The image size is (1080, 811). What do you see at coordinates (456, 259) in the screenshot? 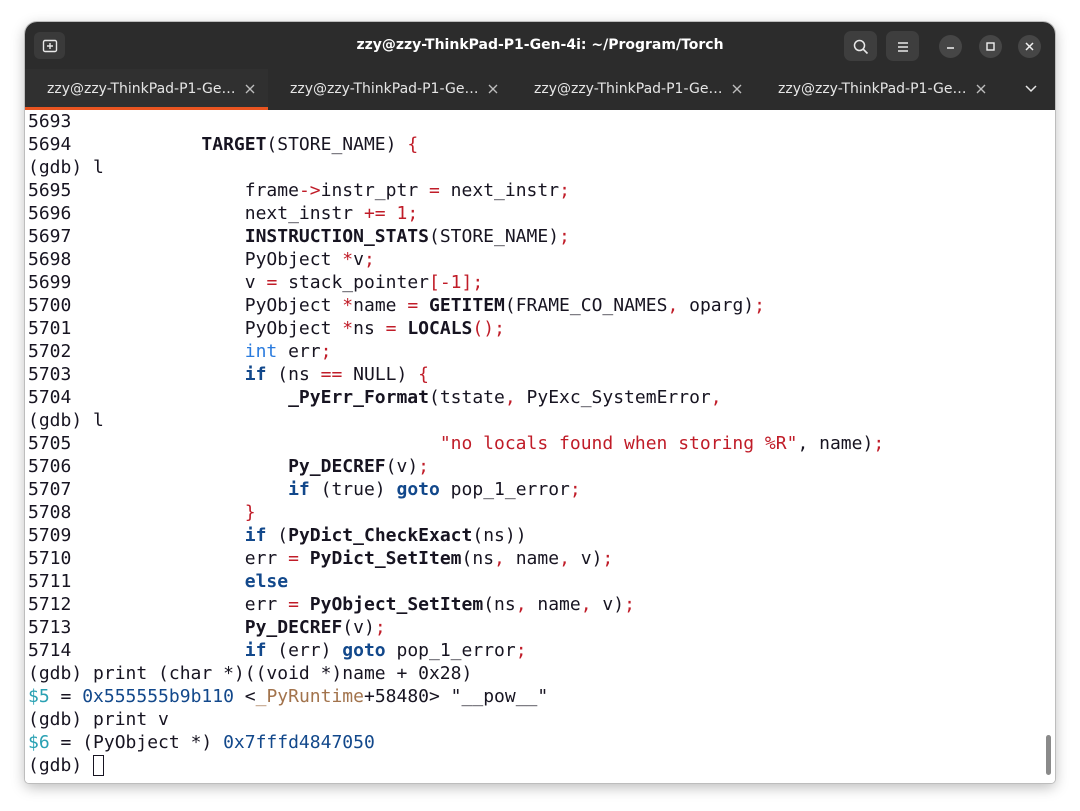
I see `terminal-line: 5698 PyObject *v;` at bounding box center [456, 259].